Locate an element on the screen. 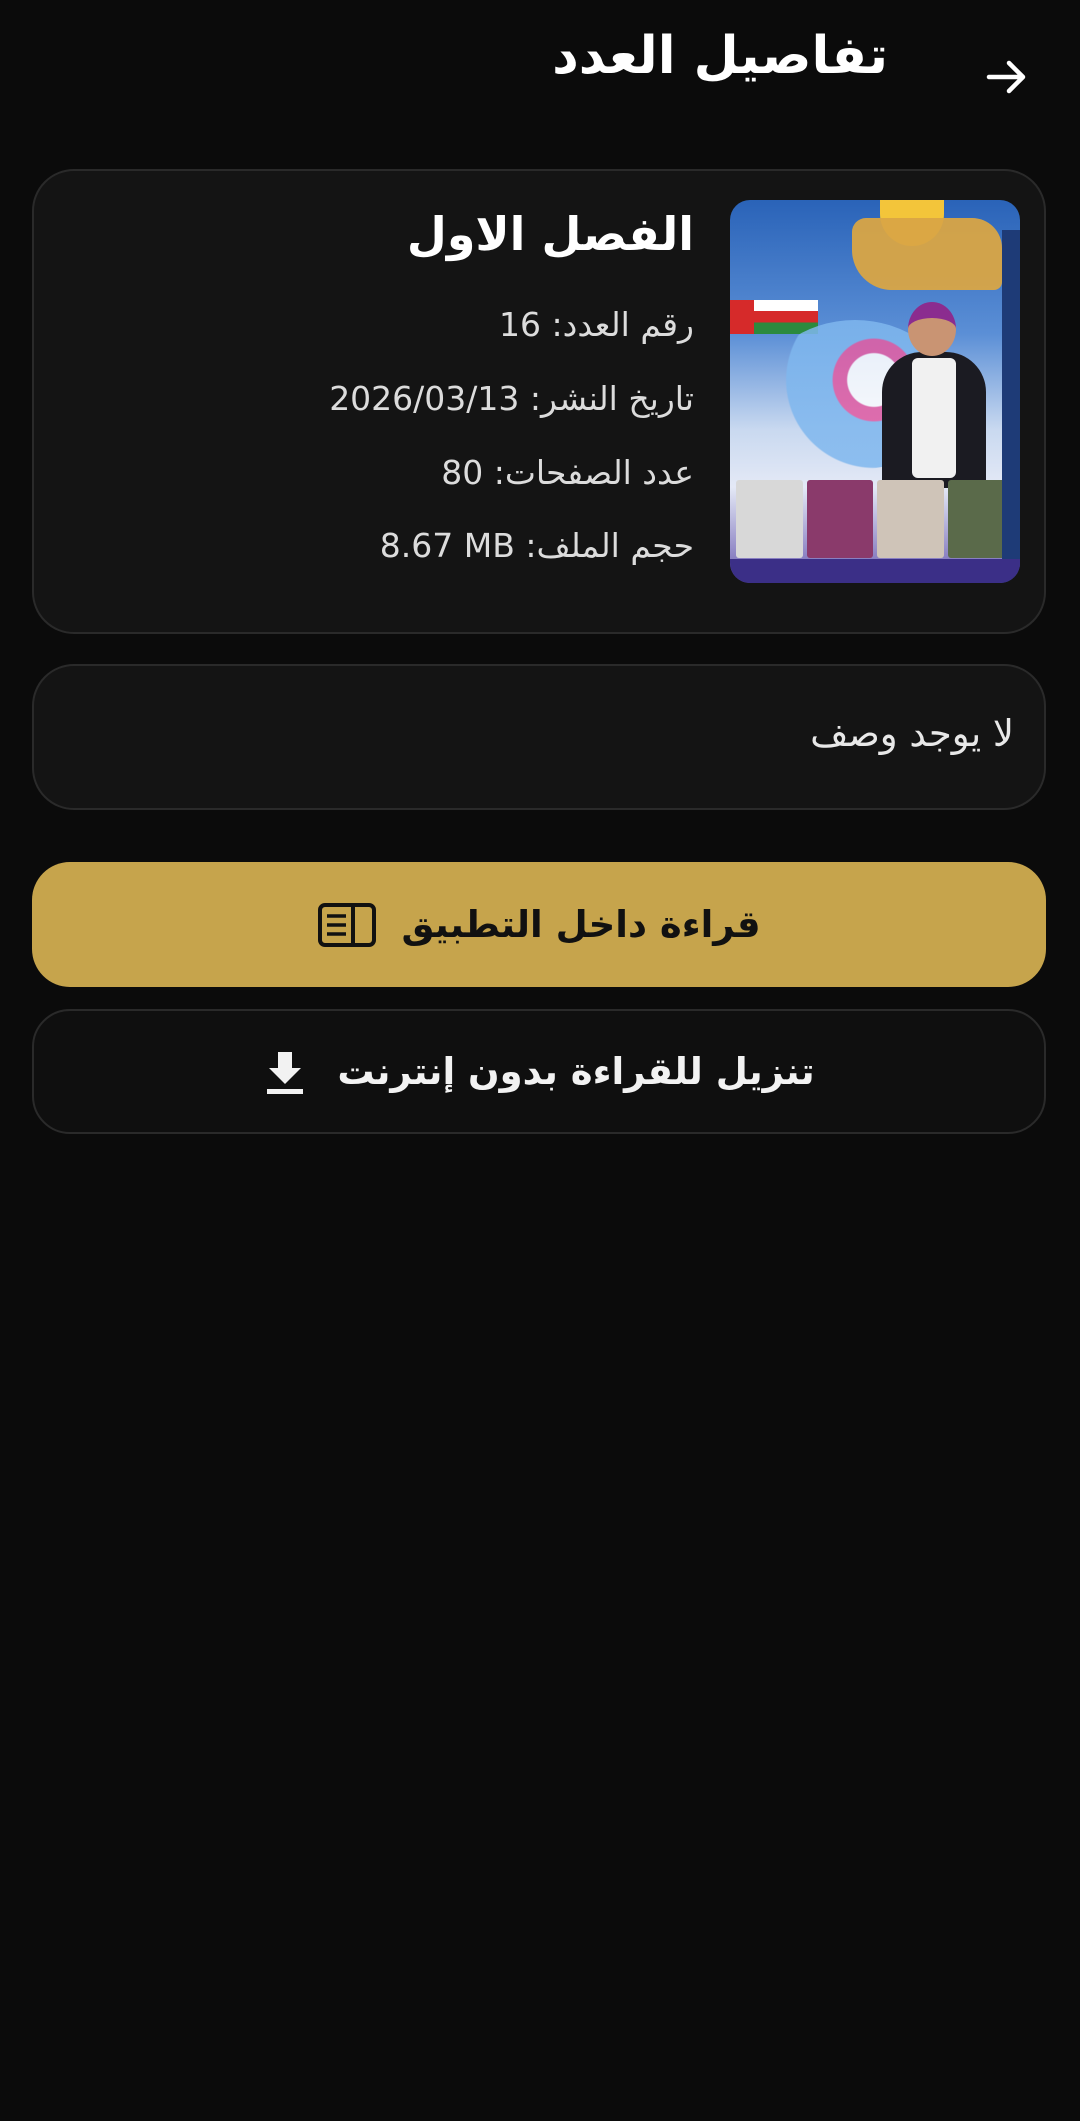 The width and height of the screenshot is (1080, 2121). description-text: لا يوجد وصف is located at coordinates (912, 733).